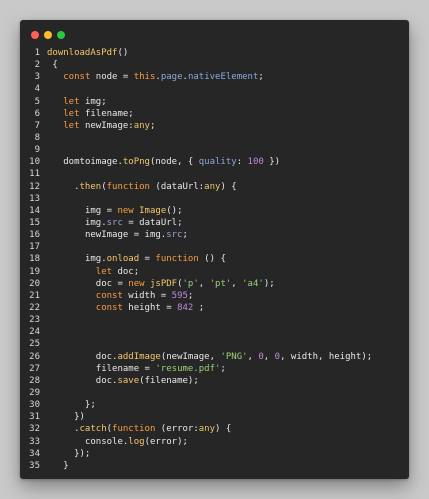 This screenshot has width=429, height=499. I want to click on code-token: Image, so click(153, 210).